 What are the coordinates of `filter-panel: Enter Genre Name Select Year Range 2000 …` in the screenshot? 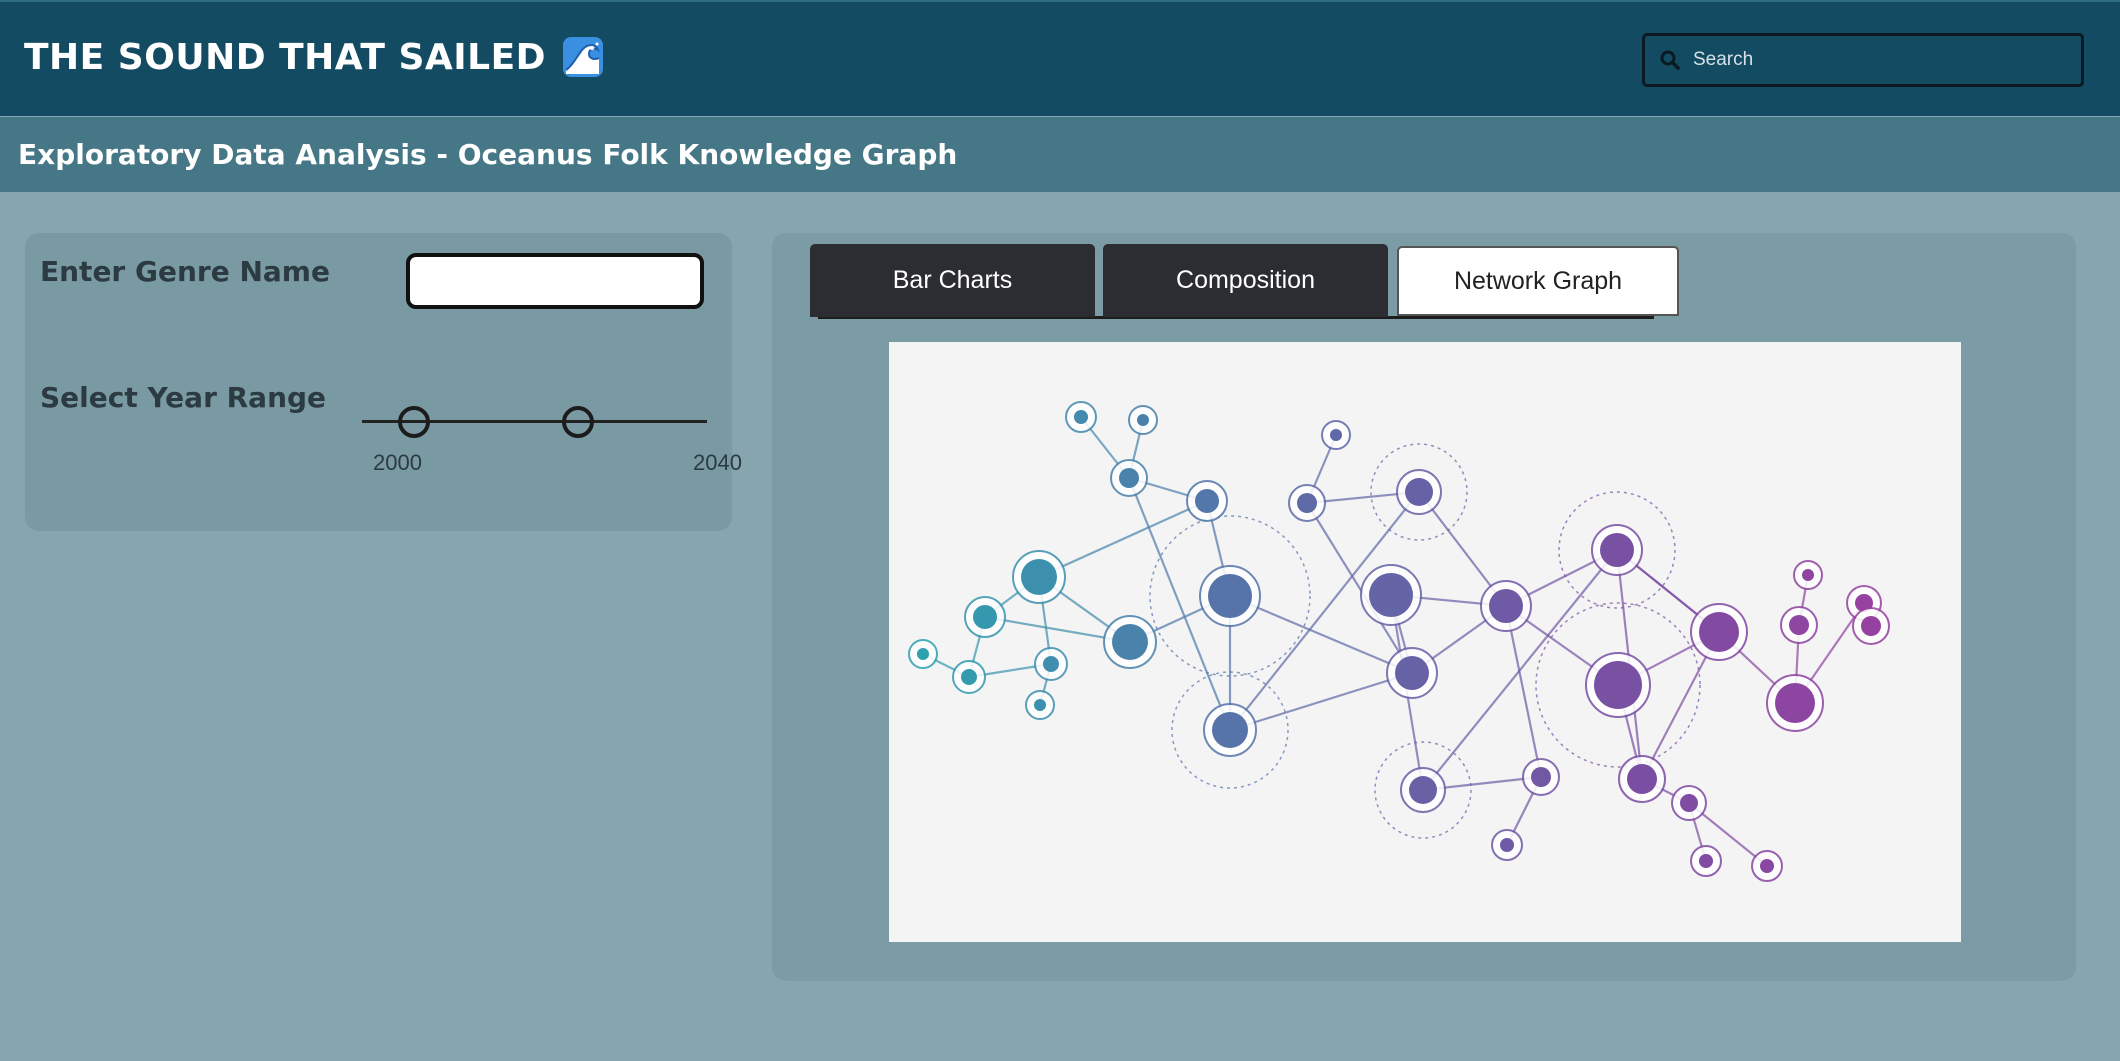 It's located at (383, 382).